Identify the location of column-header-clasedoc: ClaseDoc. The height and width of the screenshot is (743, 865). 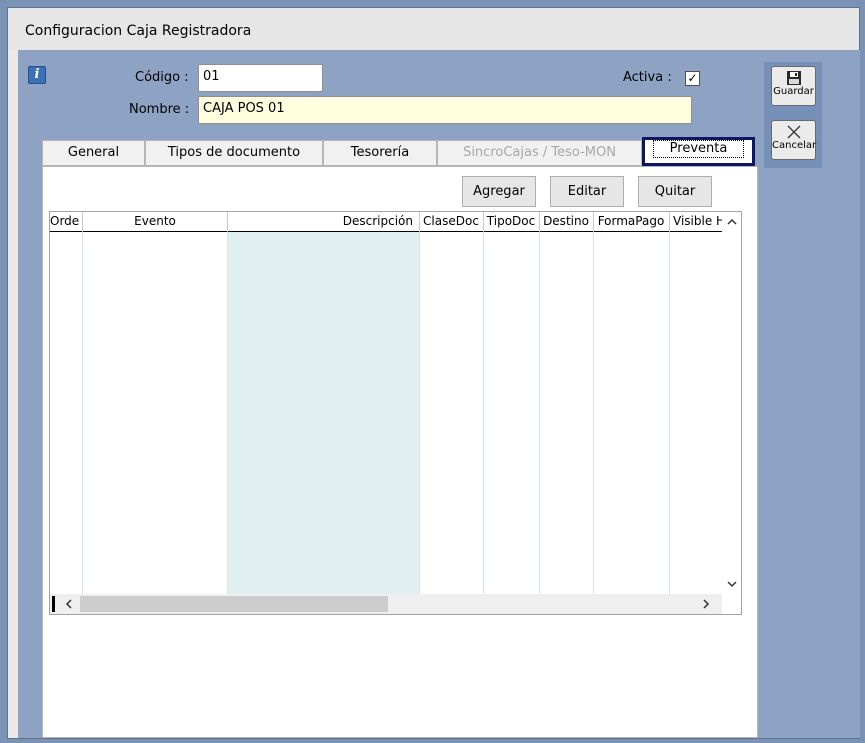
(451, 222).